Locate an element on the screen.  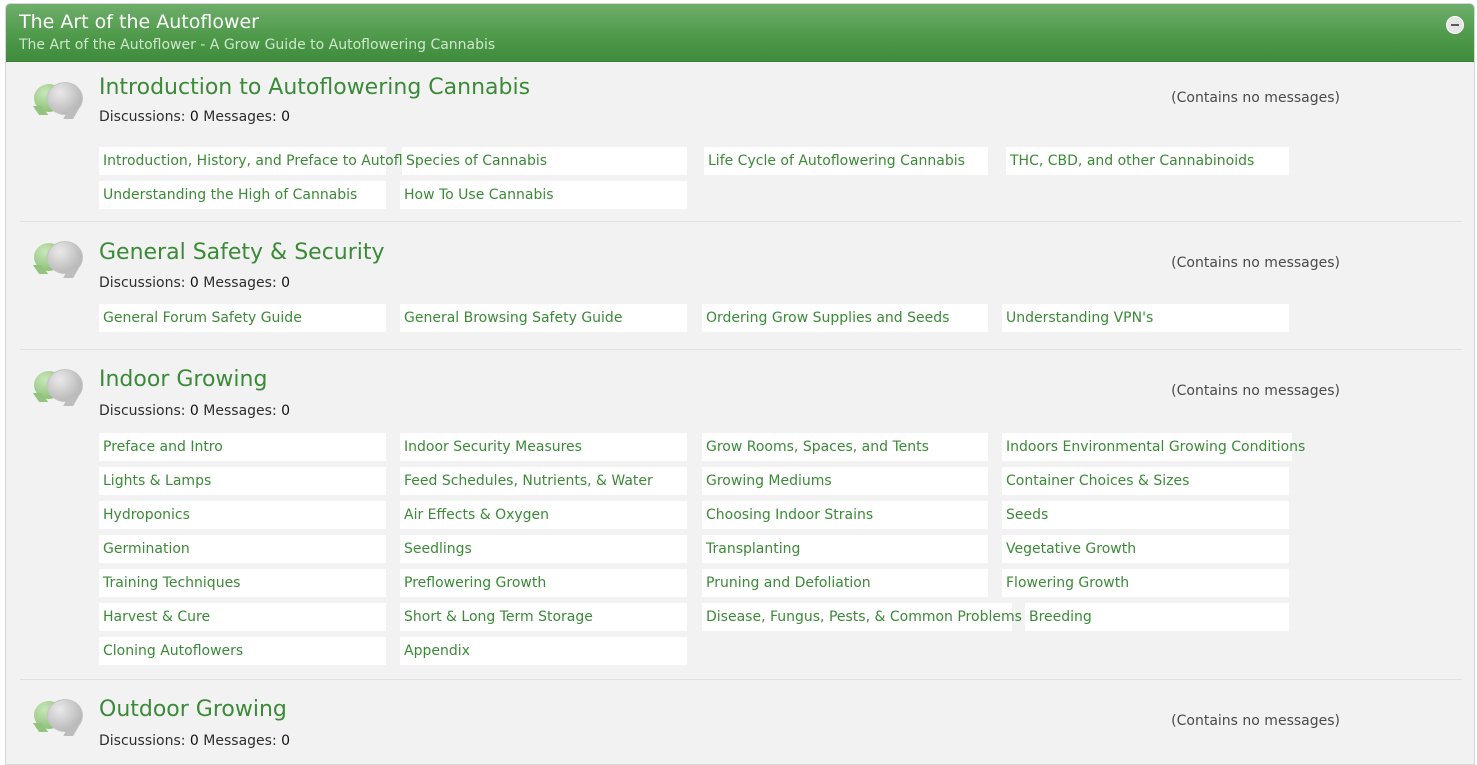
subforum-link: Transplanting is located at coordinates (845, 549).